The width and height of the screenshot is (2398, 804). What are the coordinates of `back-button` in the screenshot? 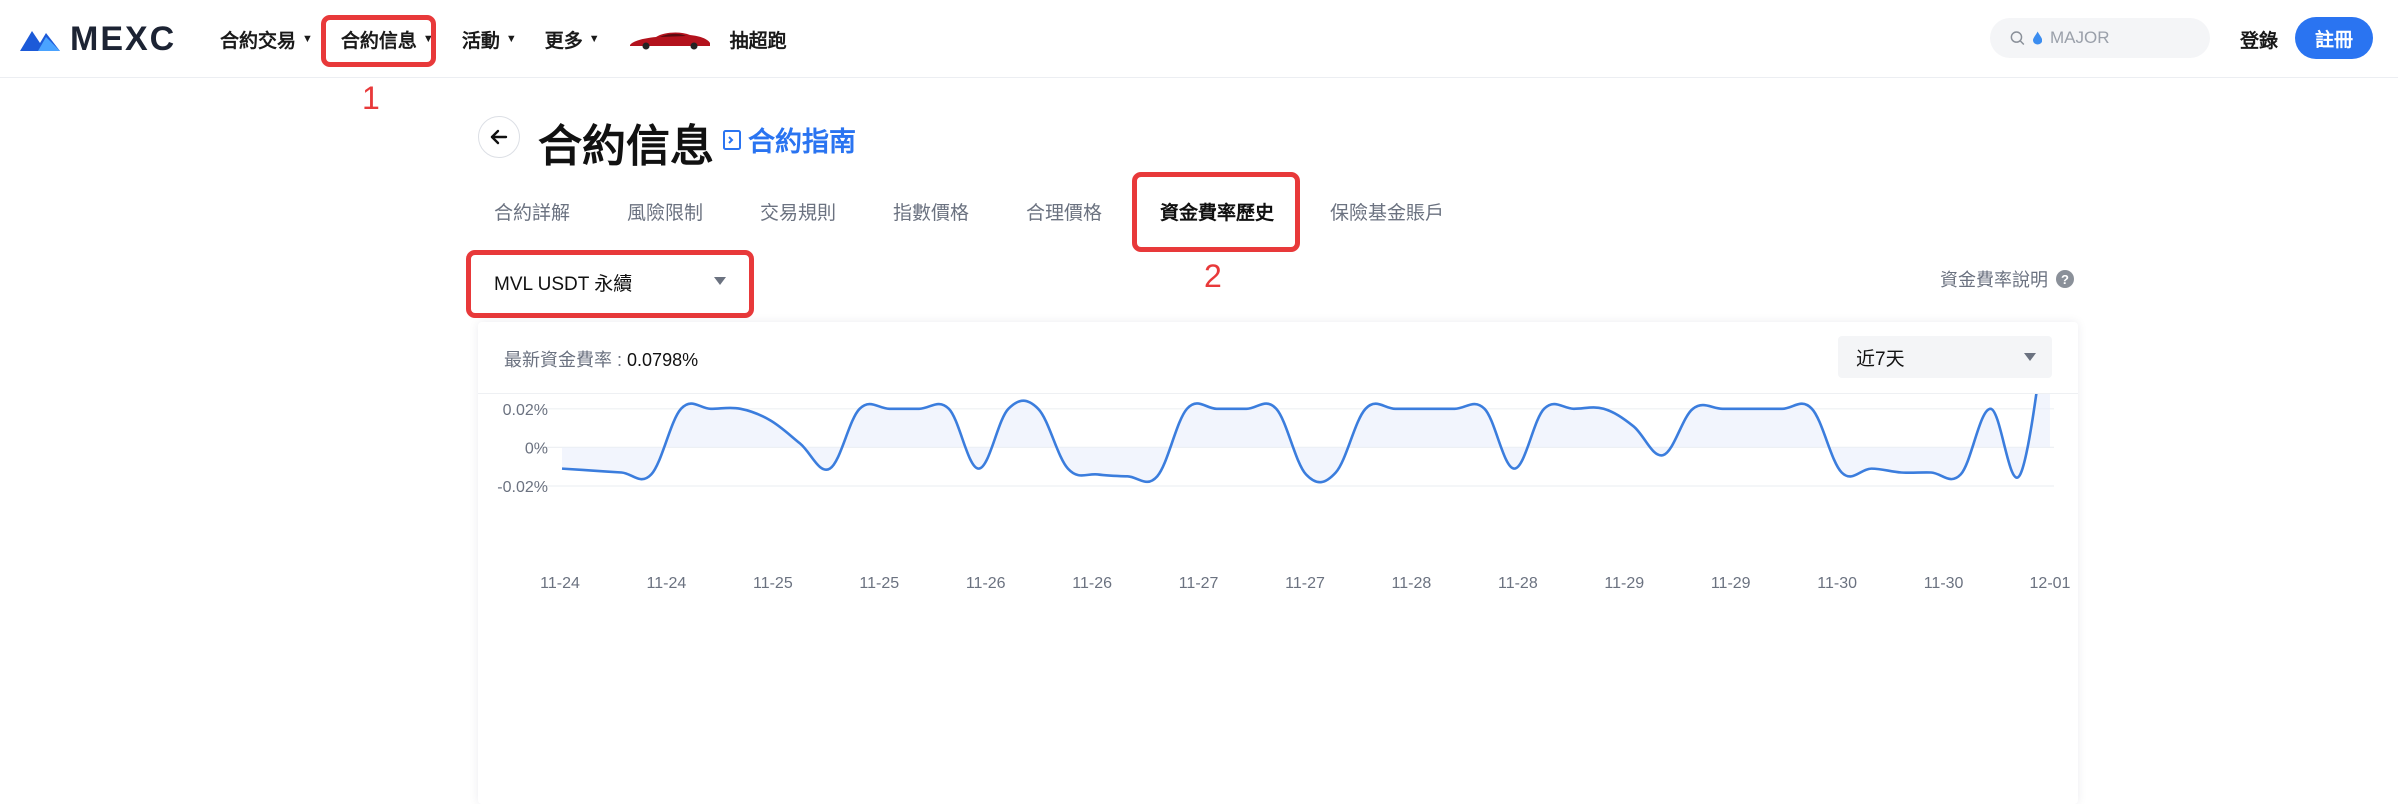 It's located at (499, 137).